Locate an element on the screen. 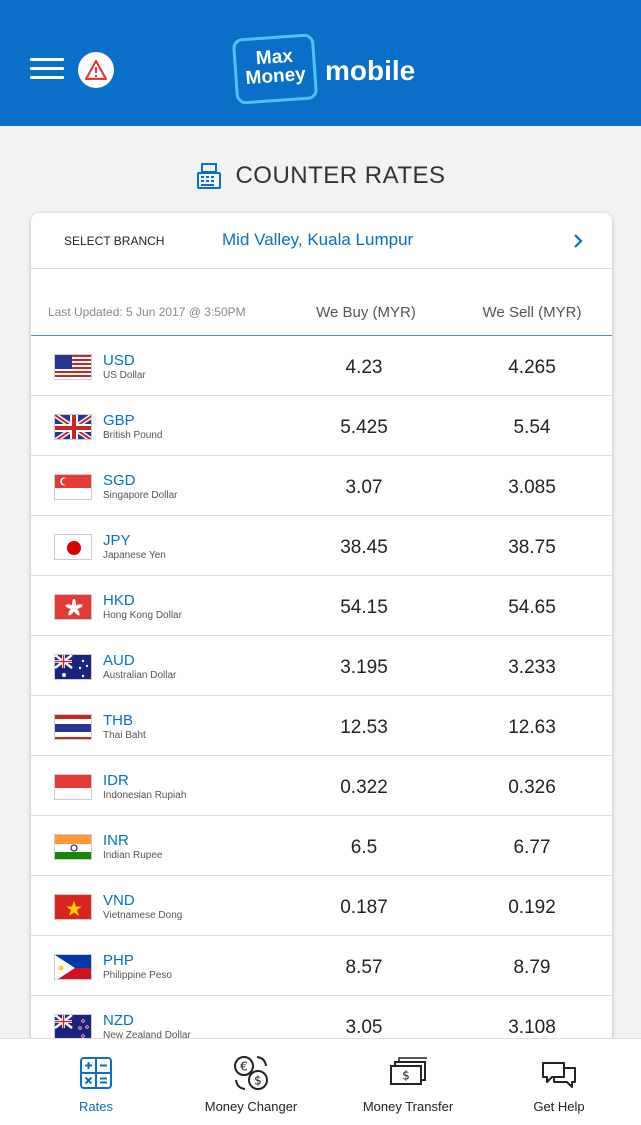 This screenshot has height=1125, width=641. alert-icon is located at coordinates (96, 70).